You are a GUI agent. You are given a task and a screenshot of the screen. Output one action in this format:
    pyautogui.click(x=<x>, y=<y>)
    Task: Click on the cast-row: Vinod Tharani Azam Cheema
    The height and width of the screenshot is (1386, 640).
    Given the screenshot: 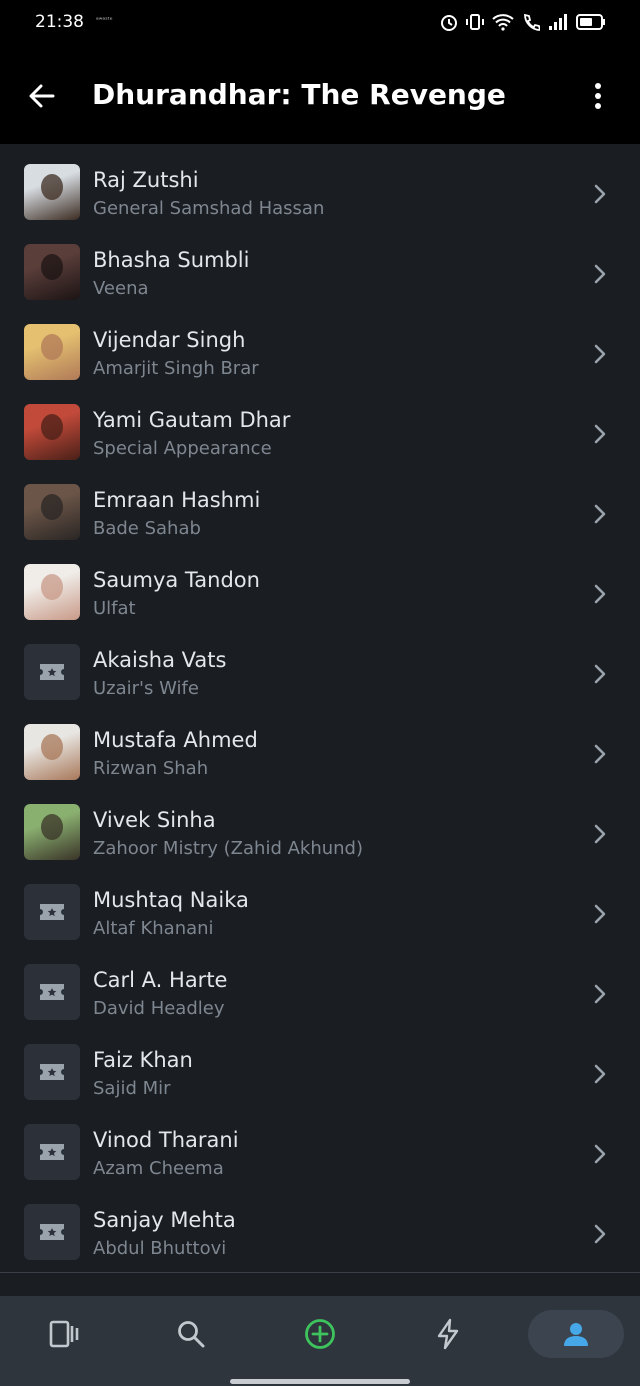 What is the action you would take?
    pyautogui.click(x=320, y=1156)
    